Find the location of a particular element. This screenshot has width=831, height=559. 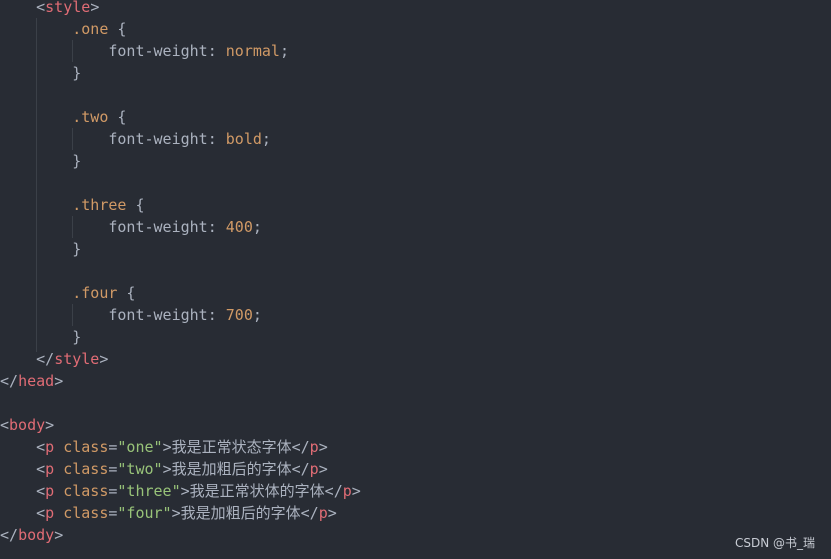

paragraph-text: 我是正常状体的字体 is located at coordinates (257, 491).